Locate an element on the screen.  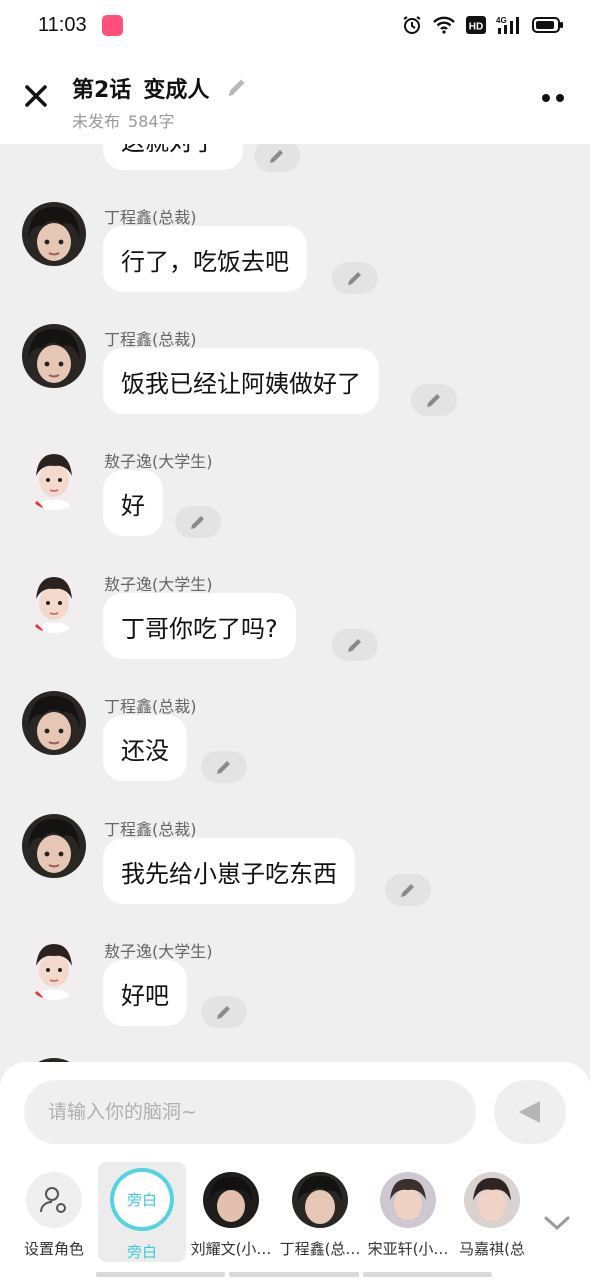
hd-icon: HD is located at coordinates (476, 25).